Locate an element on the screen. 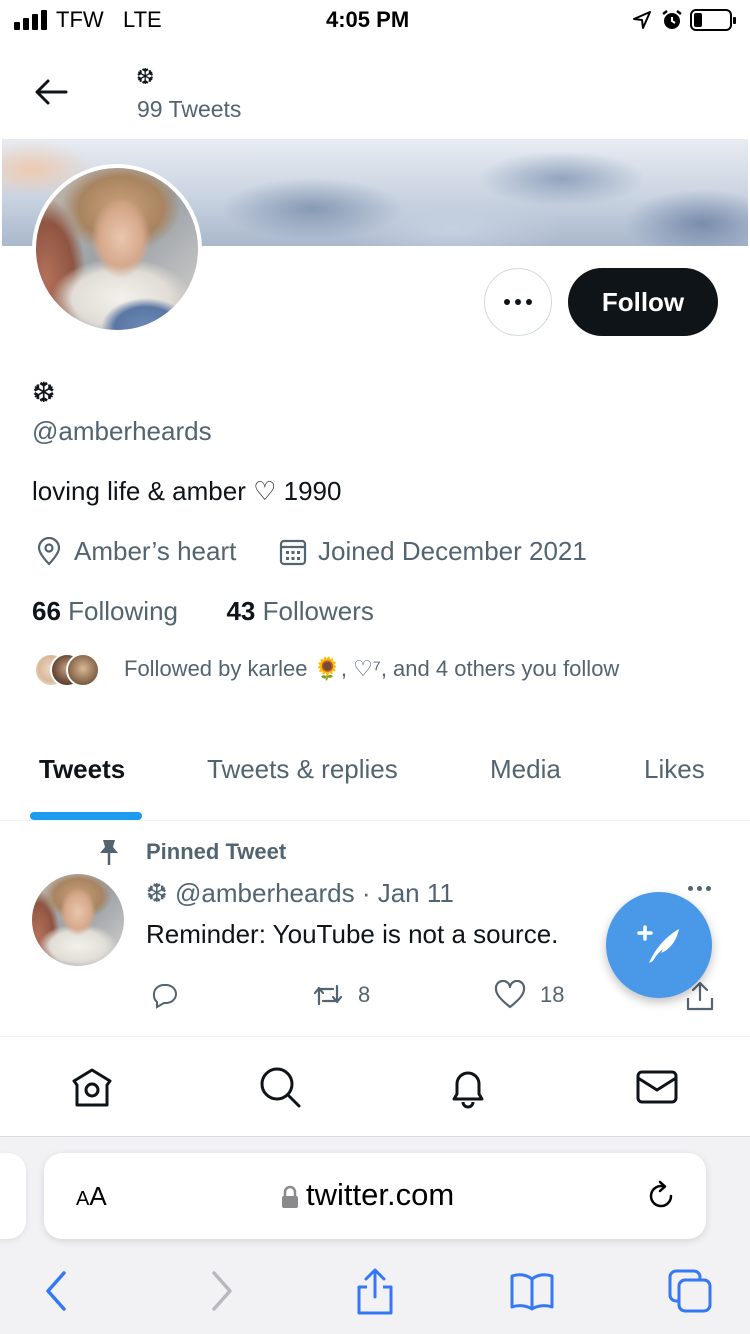  tweet-more-options-button is located at coordinates (699, 888).